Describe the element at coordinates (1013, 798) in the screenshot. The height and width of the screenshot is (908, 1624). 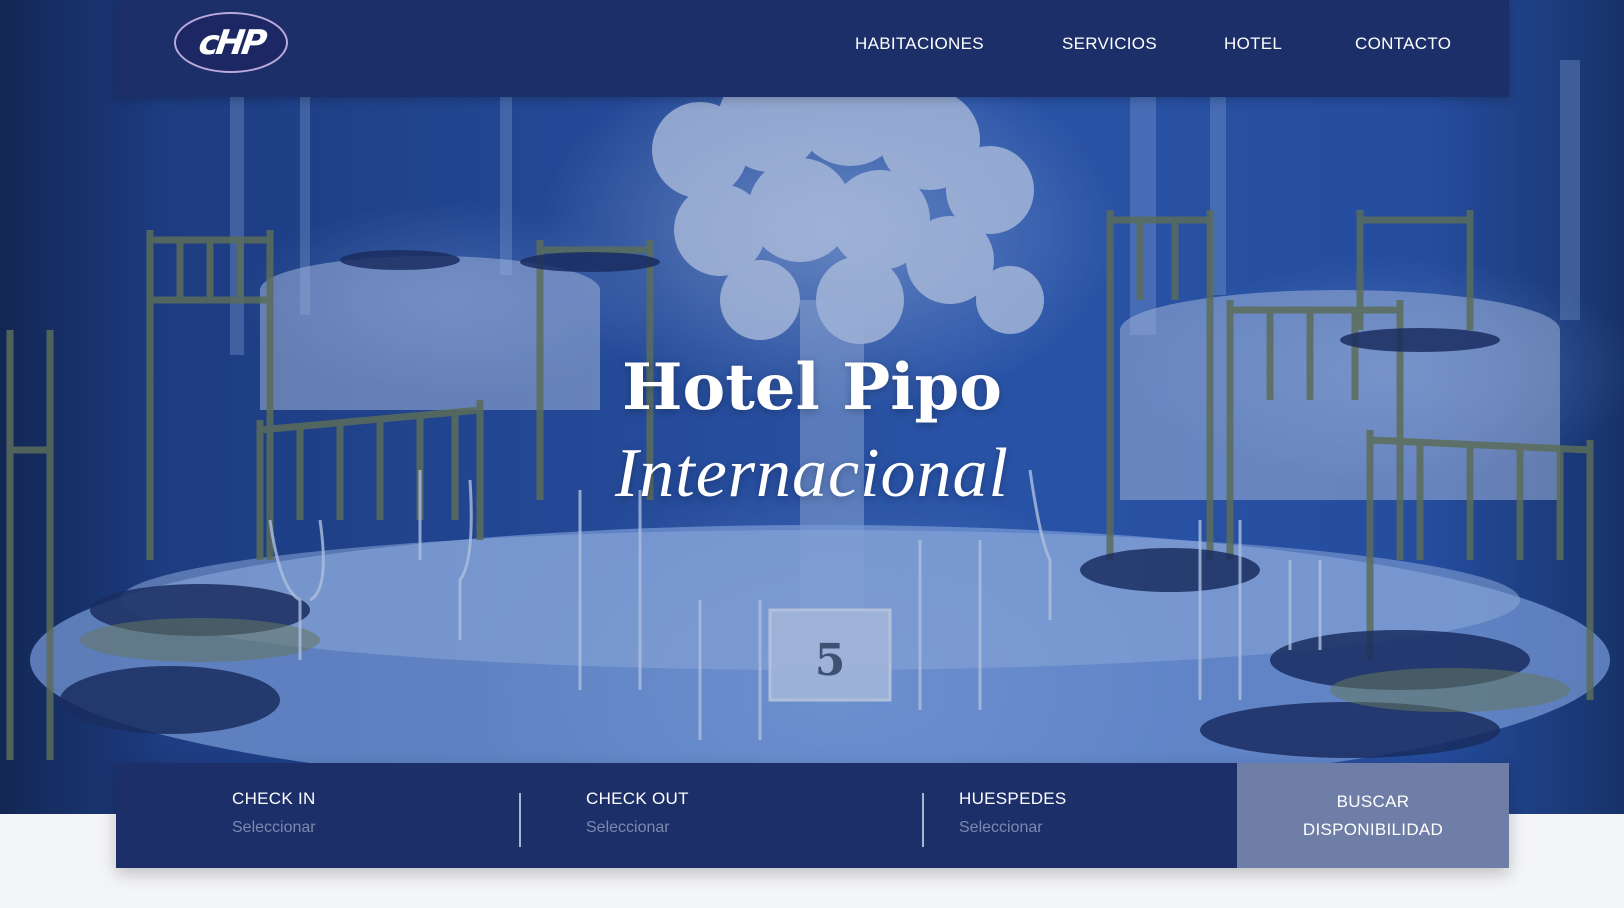
I see `guests-label: HUESPEDES` at that location.